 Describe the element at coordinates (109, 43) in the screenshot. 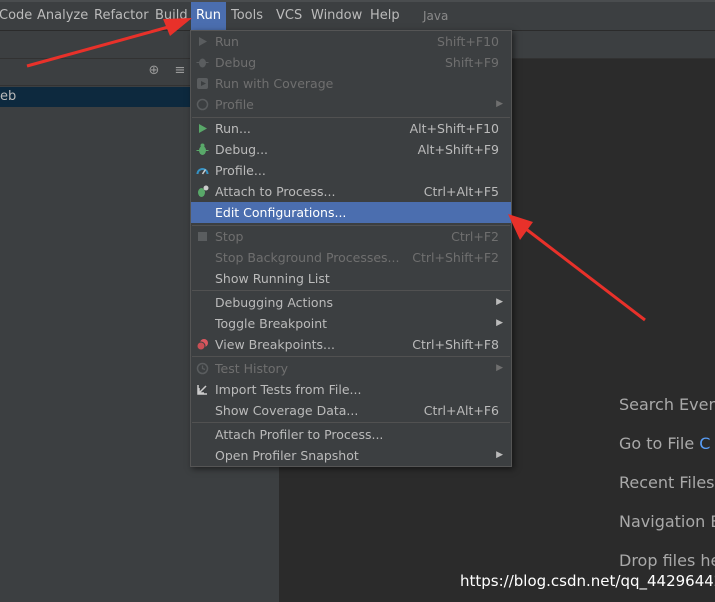

I see `annotation-arrow-to-run-menu` at that location.